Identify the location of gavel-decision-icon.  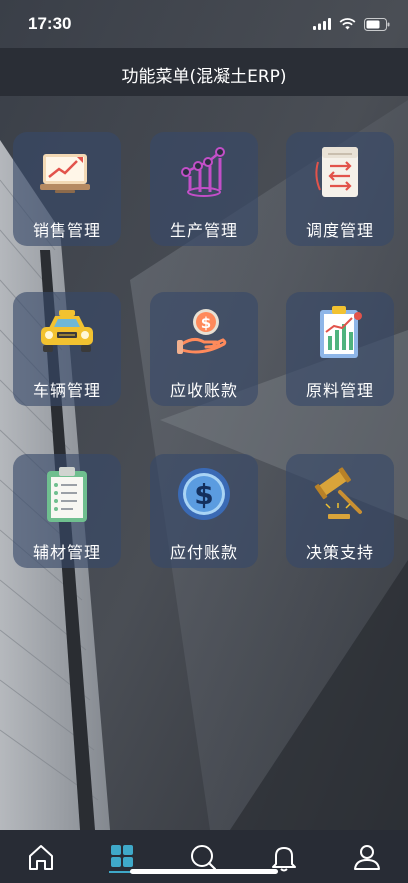
(338, 493).